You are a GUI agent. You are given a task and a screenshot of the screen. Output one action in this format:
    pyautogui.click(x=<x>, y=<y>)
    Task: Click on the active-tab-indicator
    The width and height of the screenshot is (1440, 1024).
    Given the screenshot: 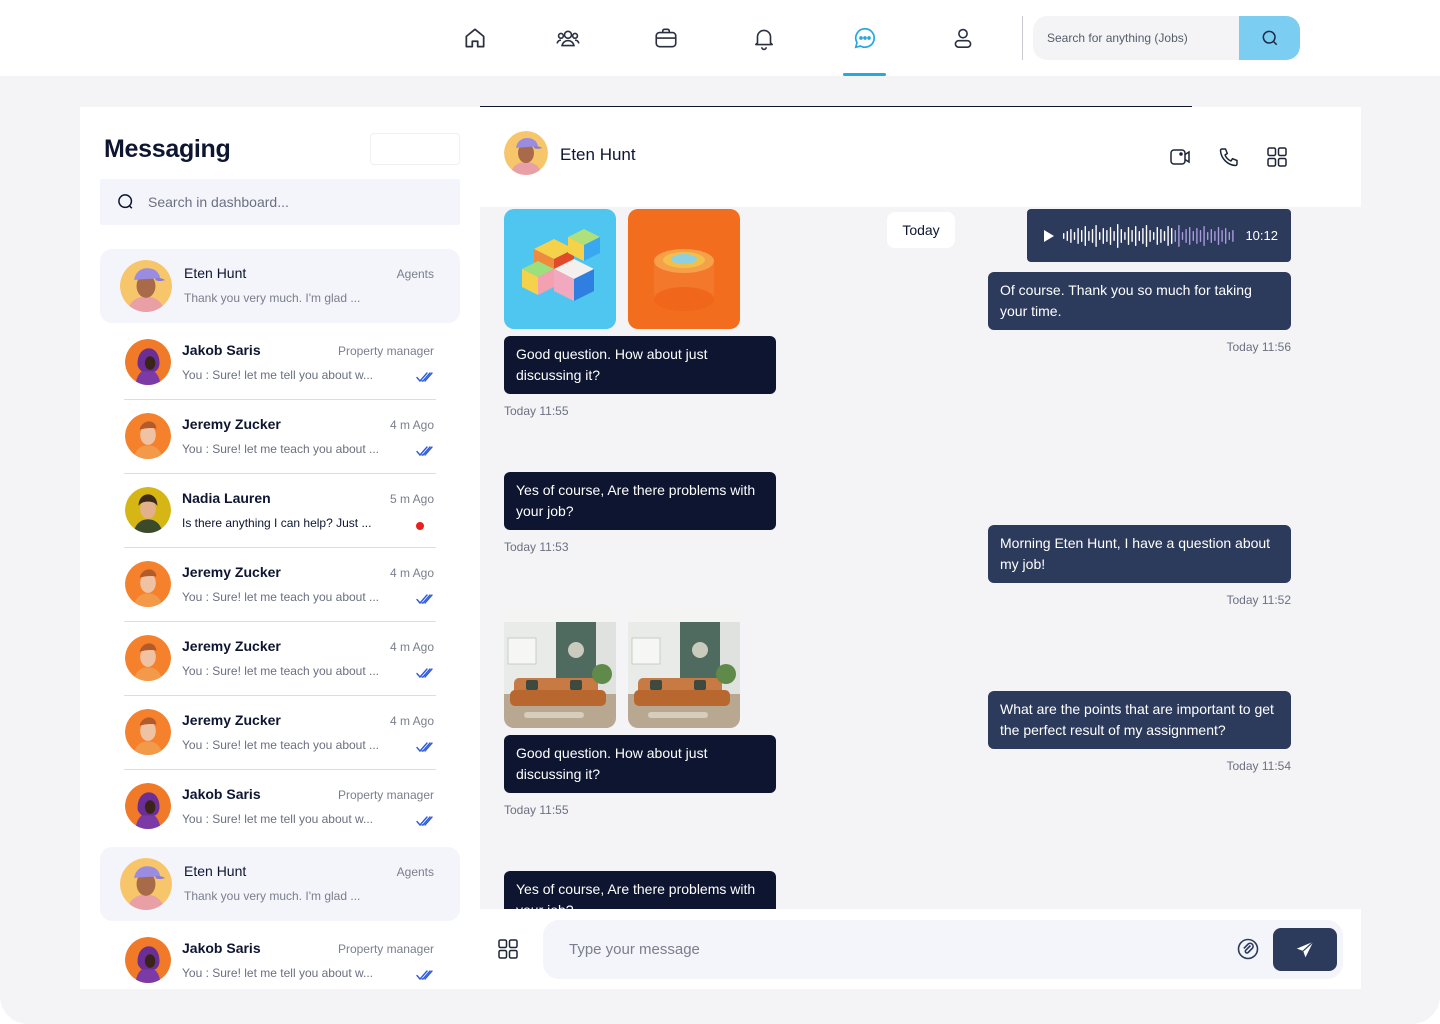 What is the action you would take?
    pyautogui.click(x=864, y=74)
    